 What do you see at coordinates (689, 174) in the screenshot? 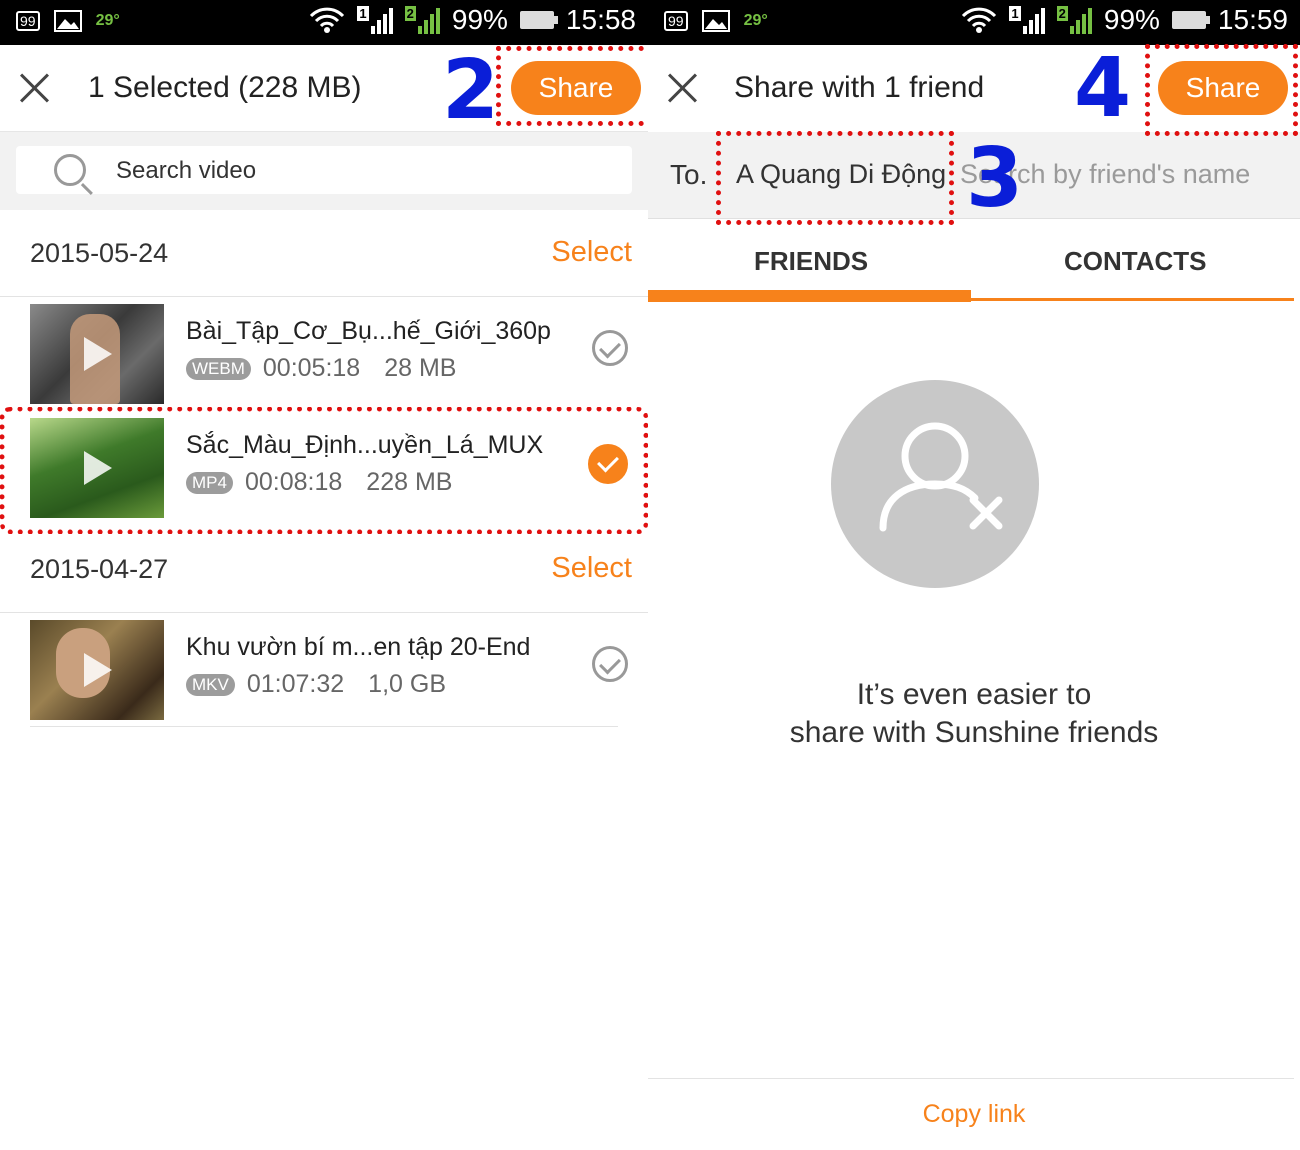
I see `to-label: To.` at bounding box center [689, 174].